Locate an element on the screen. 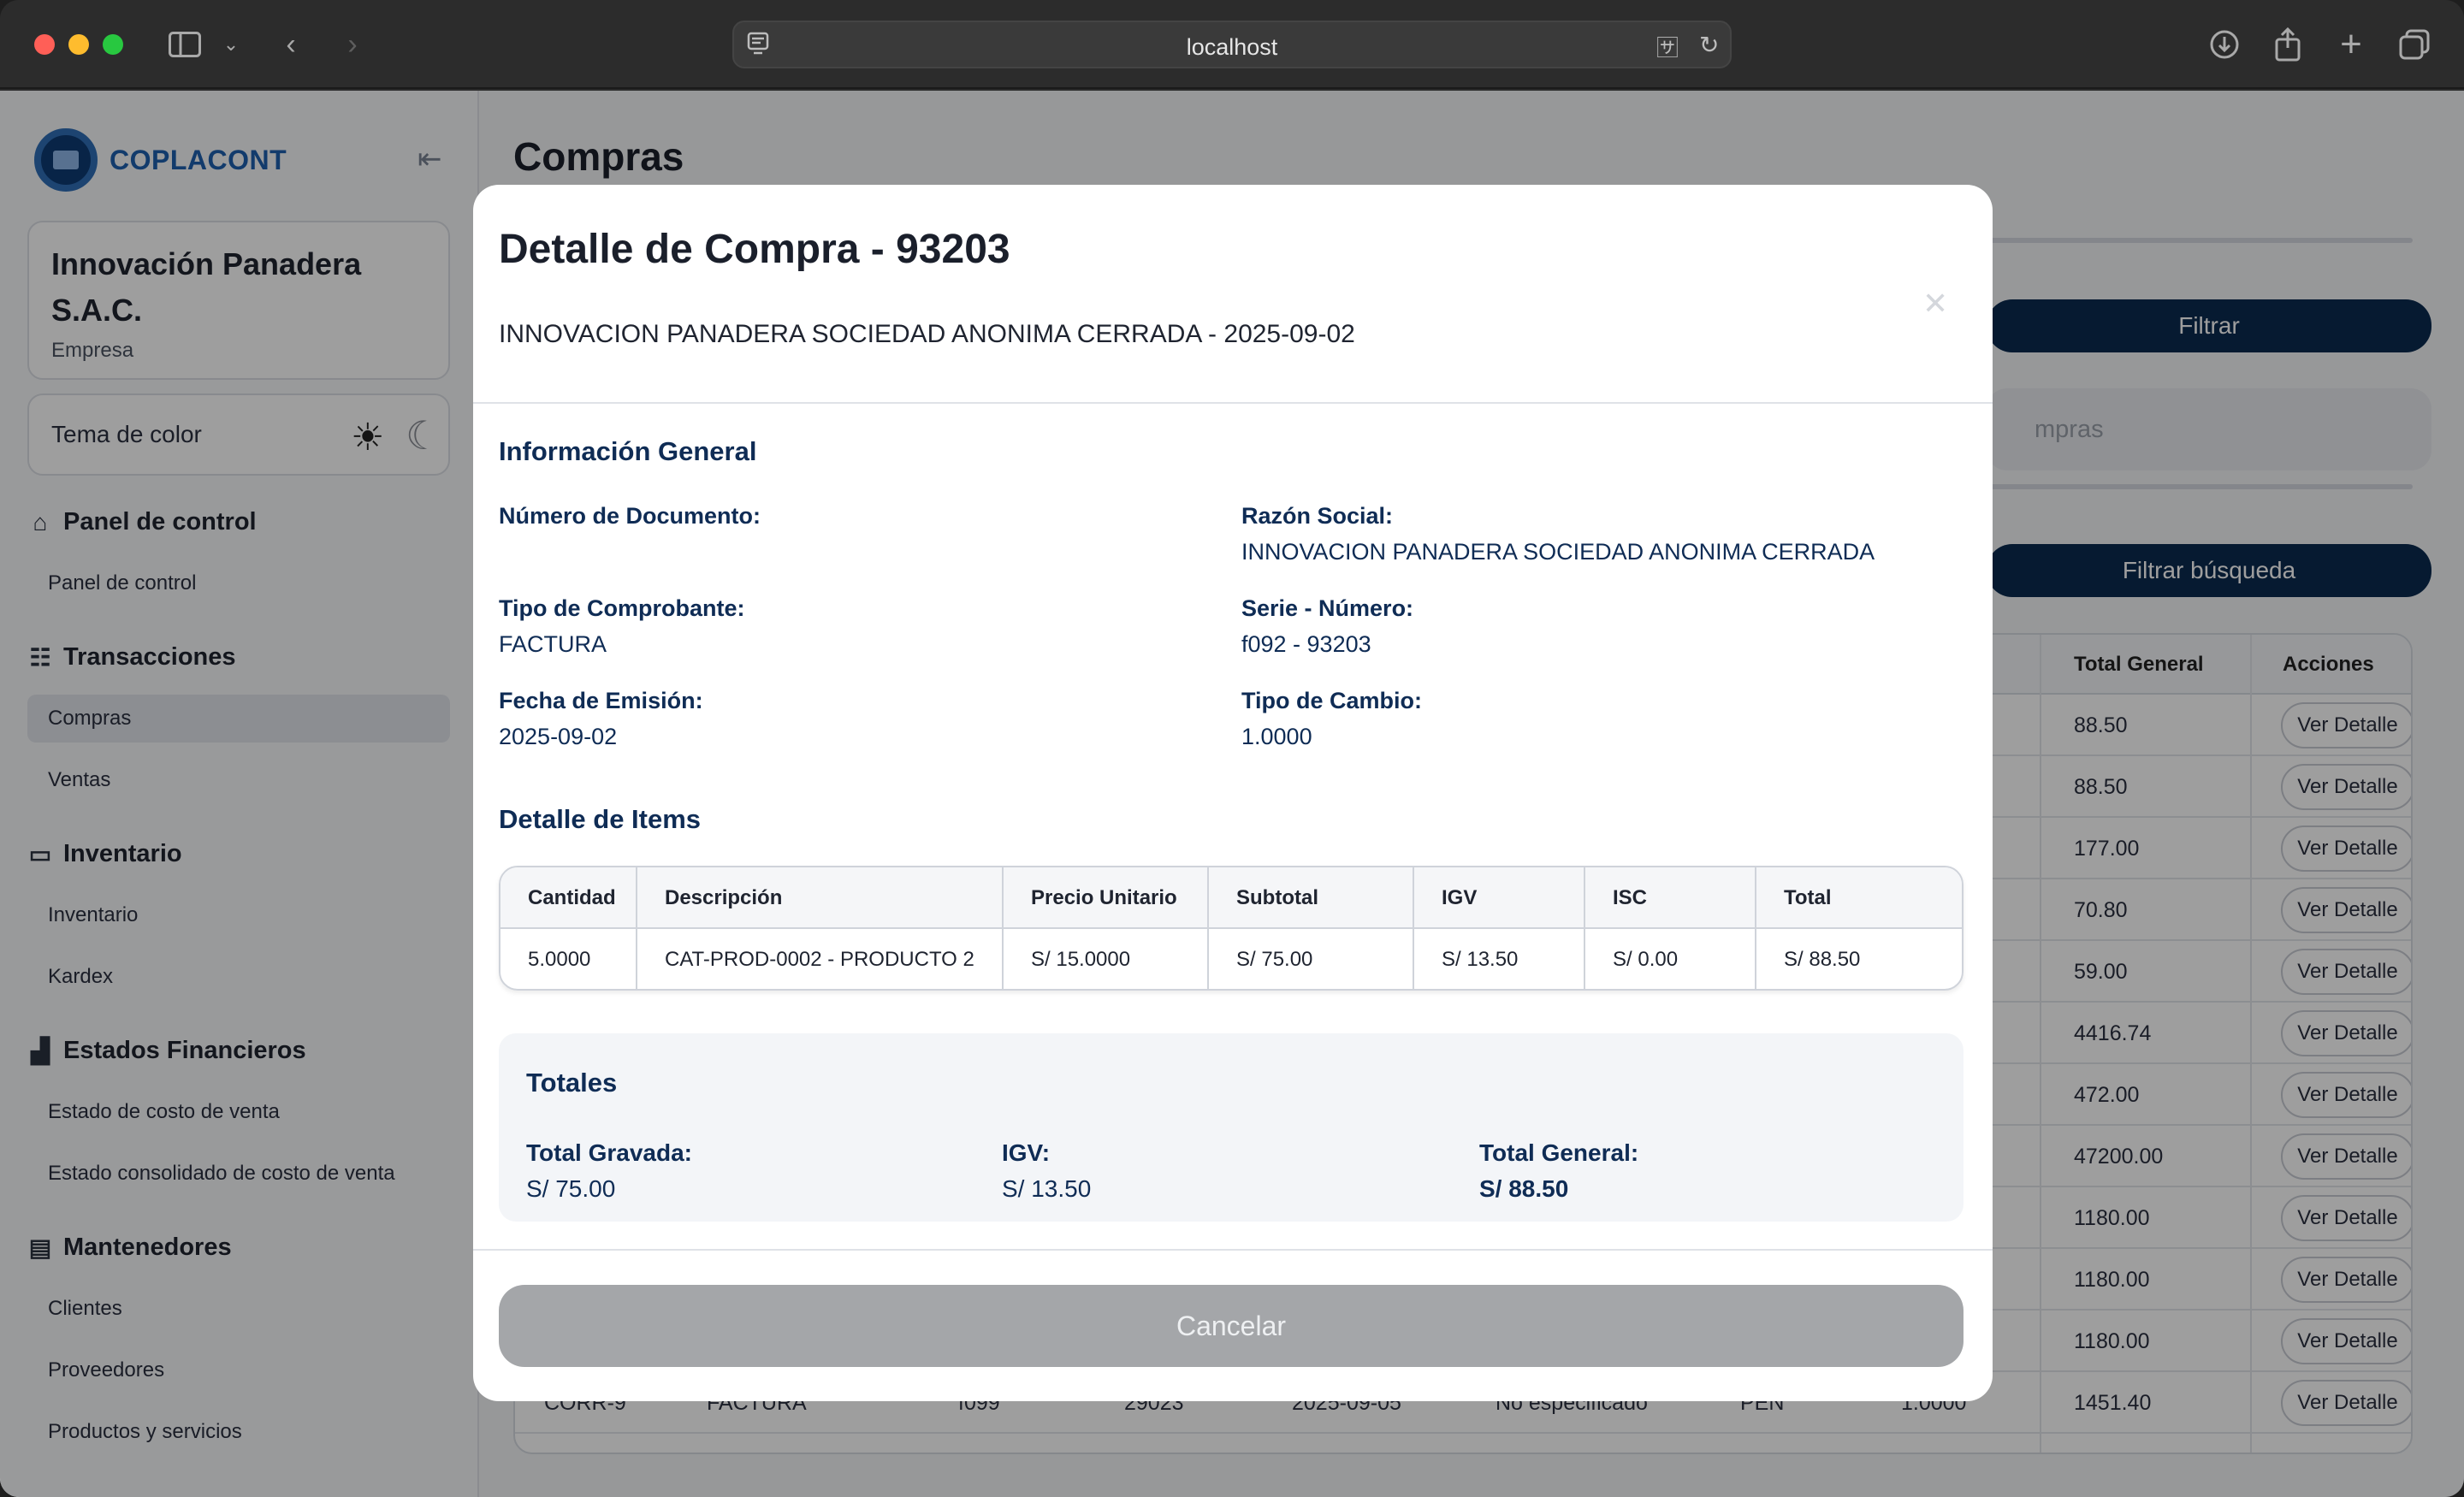 Image resolution: width=2464 pixels, height=1497 pixels. igv-value: S/ 13.50 is located at coordinates (1047, 1188).